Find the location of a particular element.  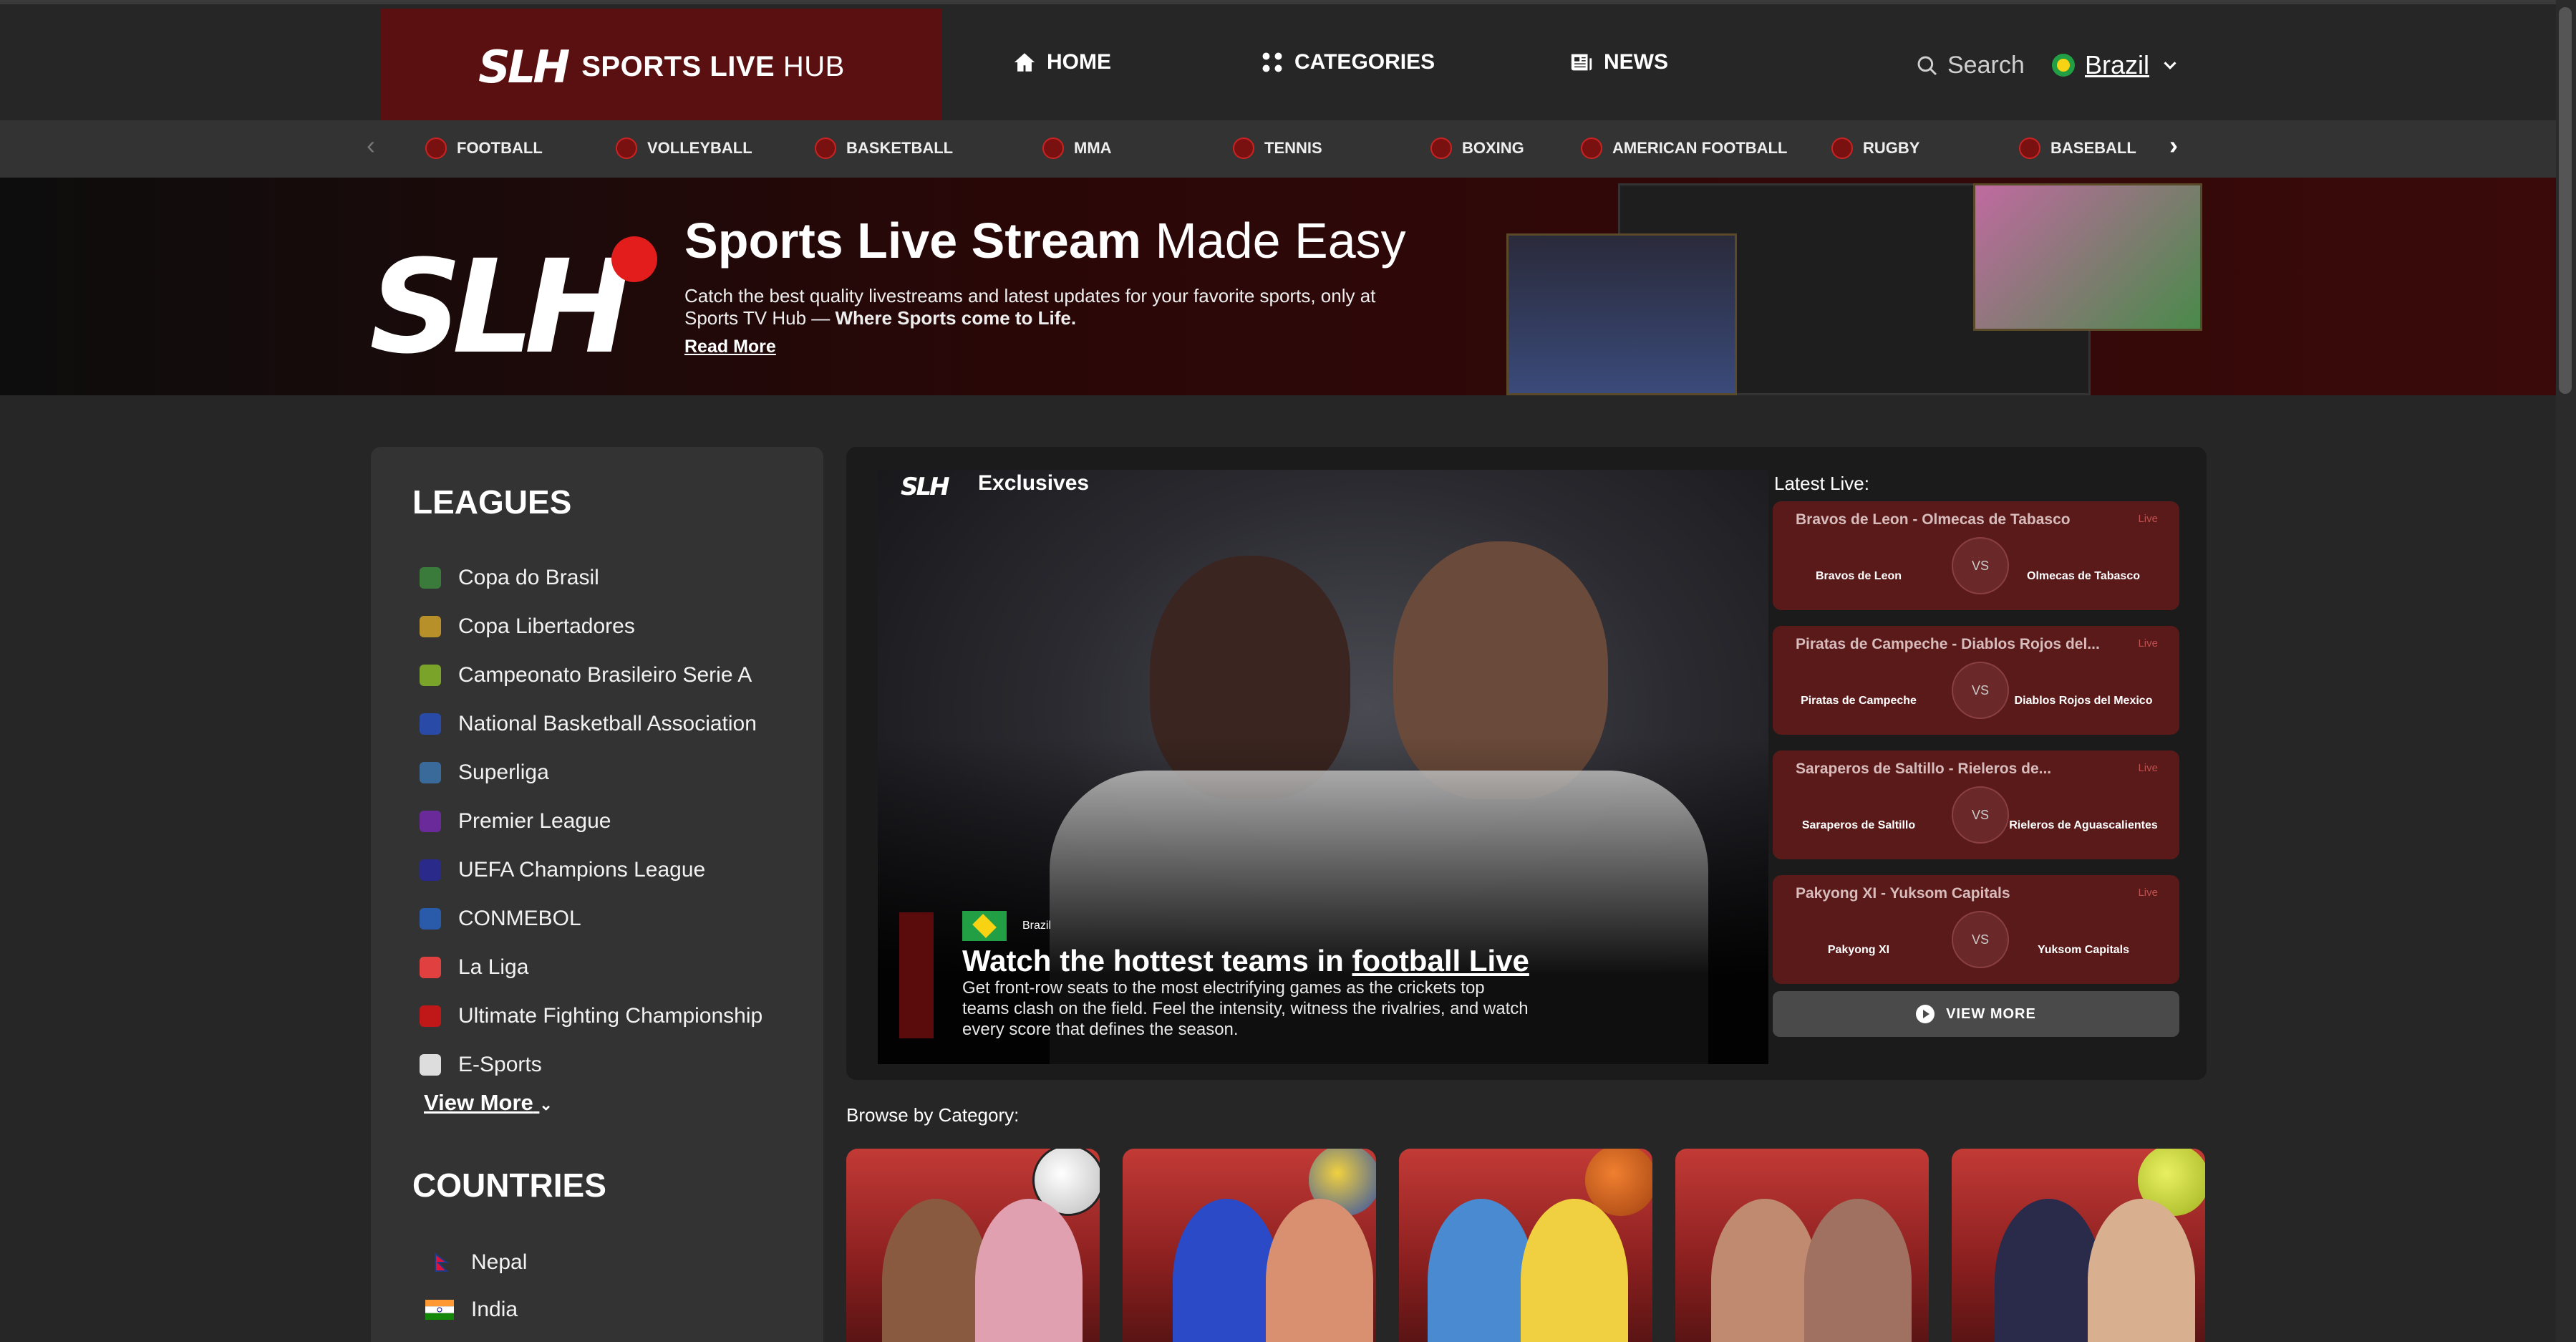

browse-category-label: Browse by Category: is located at coordinates (933, 1115).